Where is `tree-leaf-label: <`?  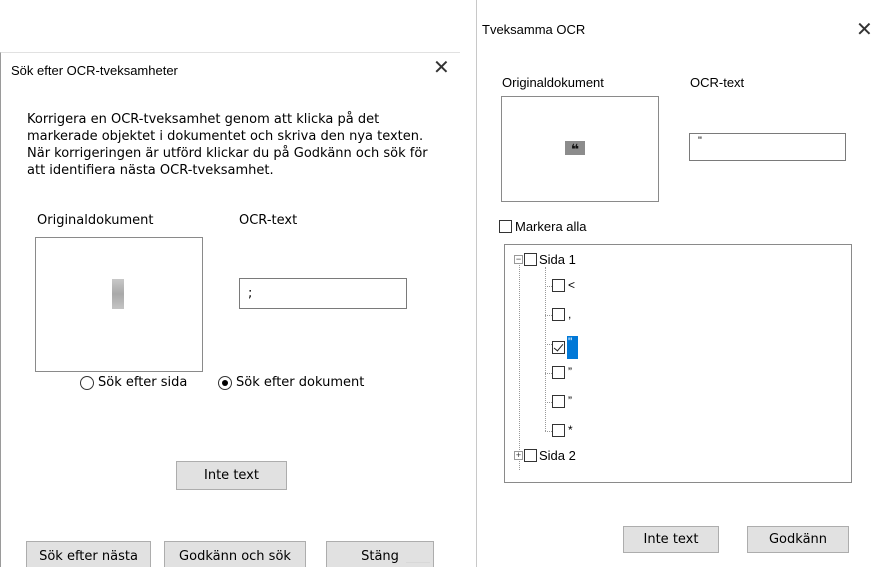
tree-leaf-label: < is located at coordinates (572, 285).